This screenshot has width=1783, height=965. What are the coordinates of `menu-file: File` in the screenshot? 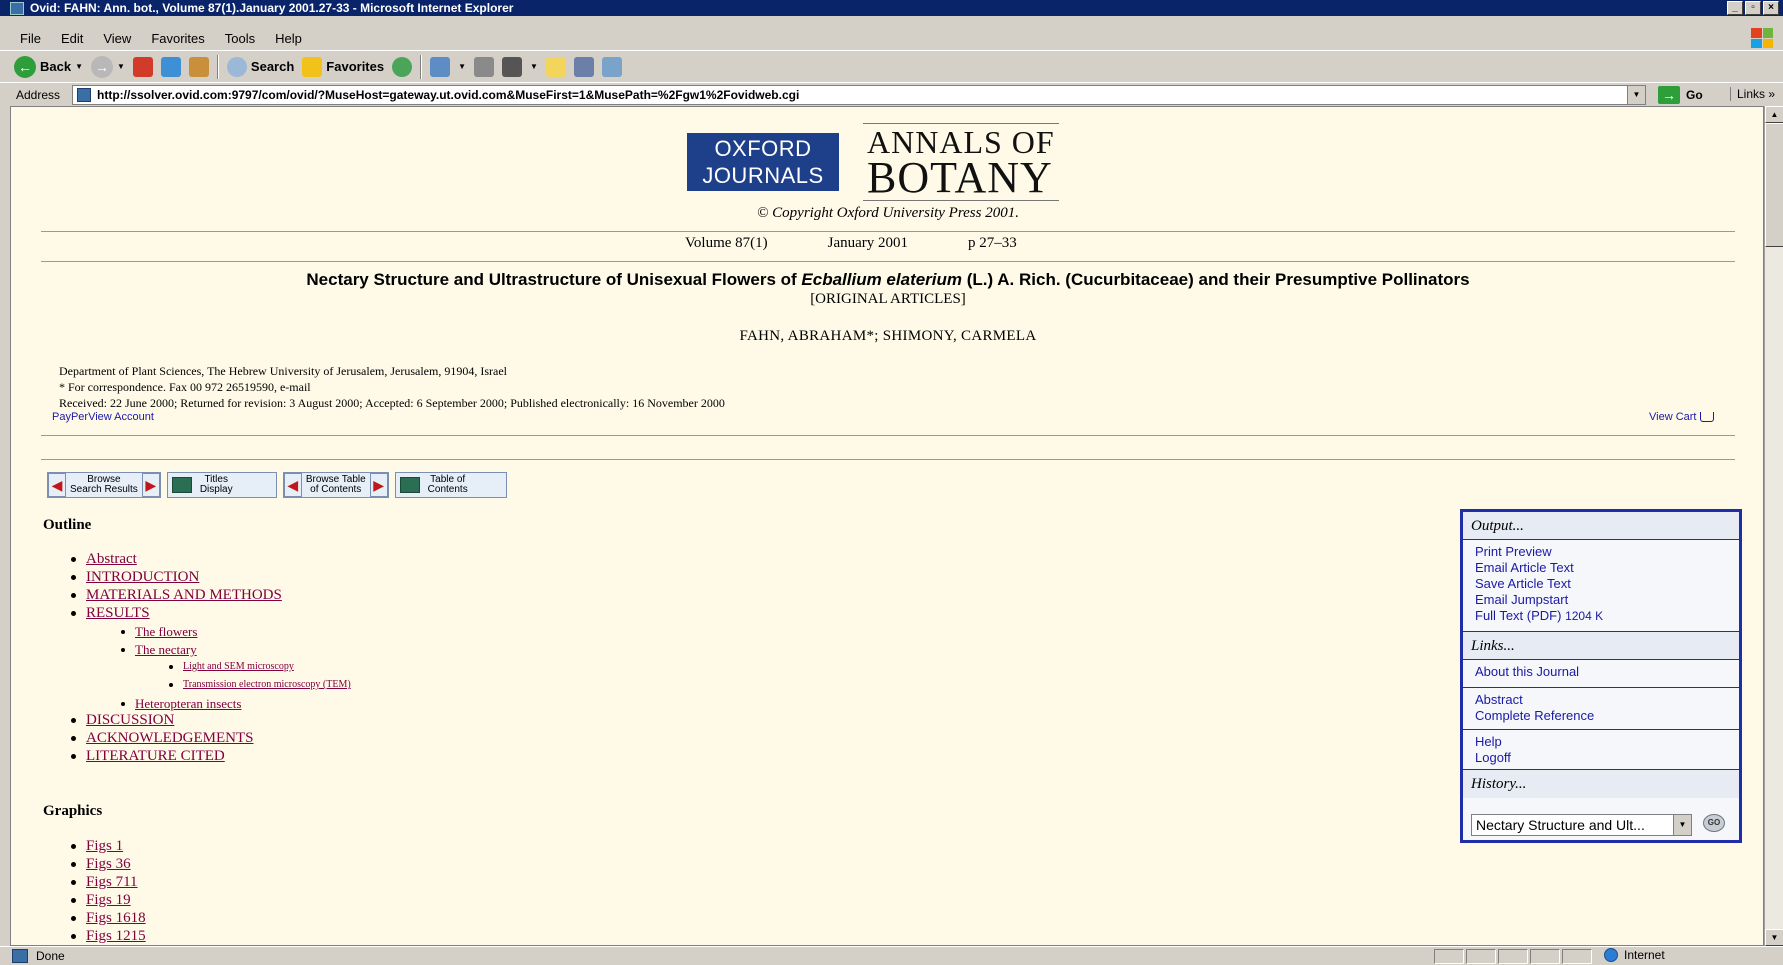 It's located at (30, 38).